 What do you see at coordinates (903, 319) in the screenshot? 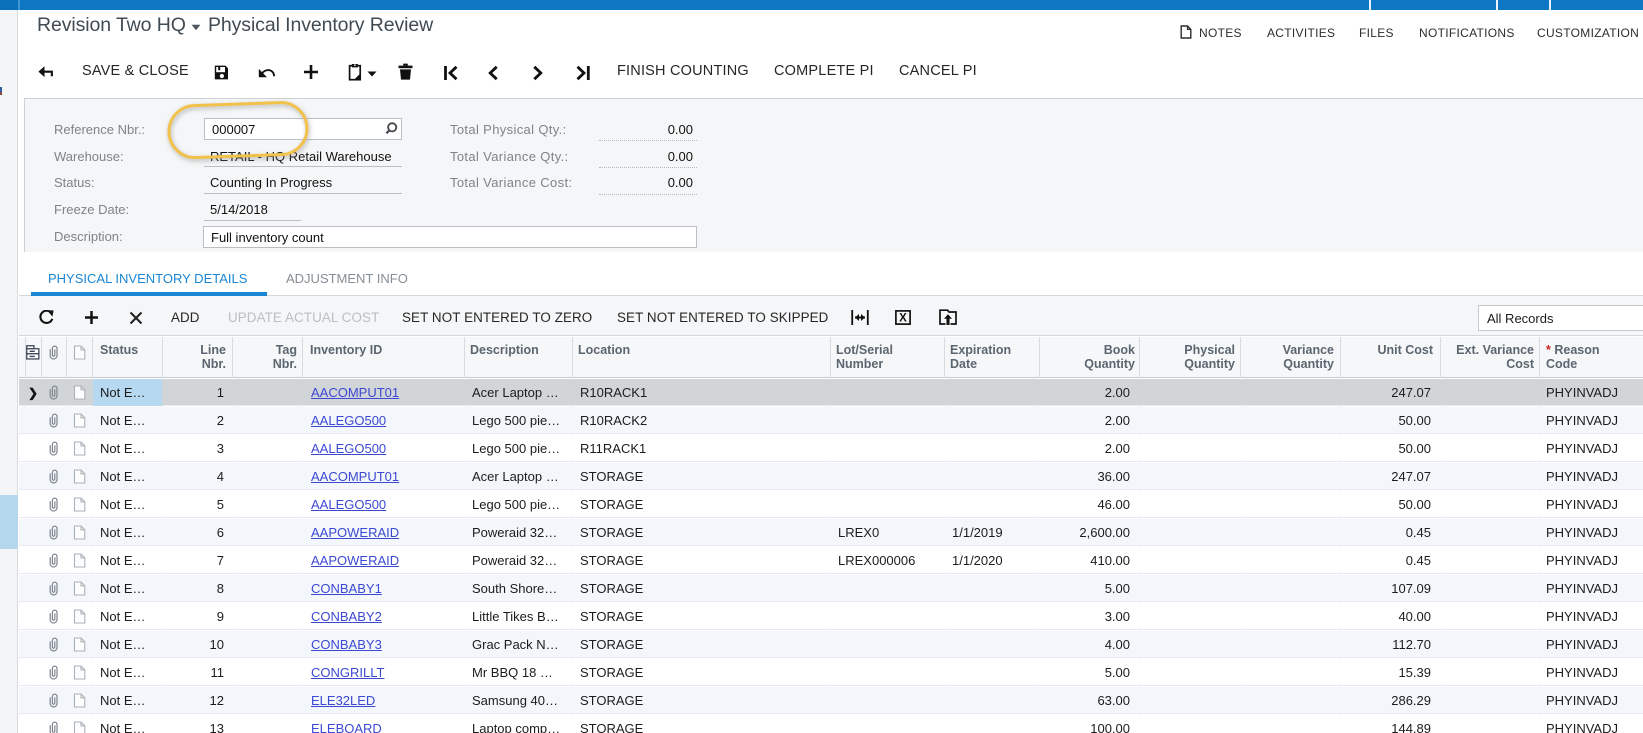
I see `svg-text: X` at bounding box center [903, 319].